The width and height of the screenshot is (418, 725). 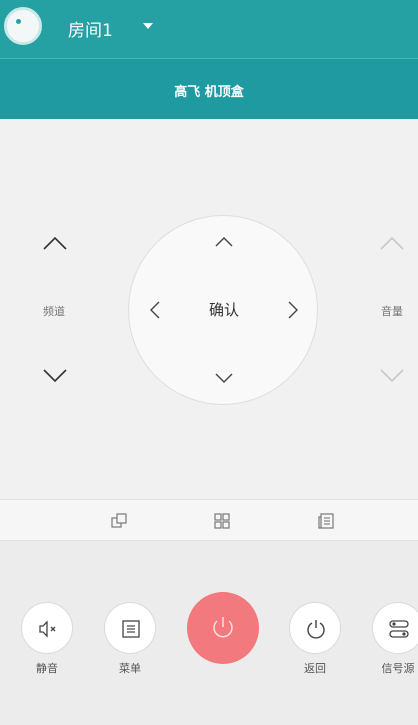 What do you see at coordinates (55, 244) in the screenshot?
I see `channel-up-button` at bounding box center [55, 244].